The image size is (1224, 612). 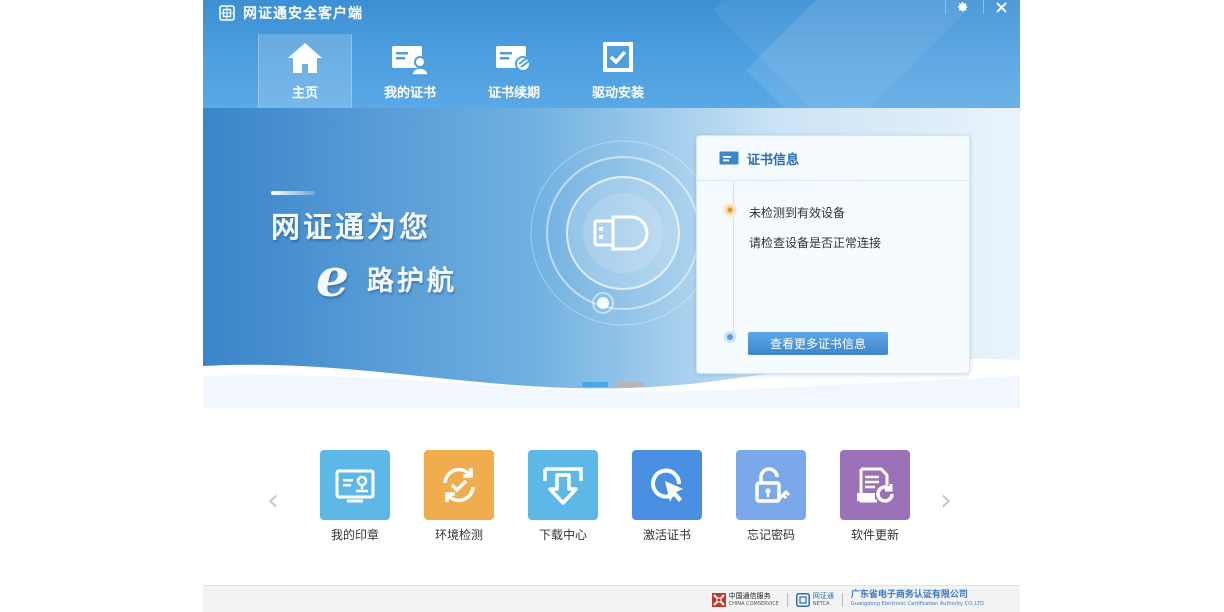 What do you see at coordinates (946, 500) in the screenshot?
I see `next-arrow-icon: ›` at bounding box center [946, 500].